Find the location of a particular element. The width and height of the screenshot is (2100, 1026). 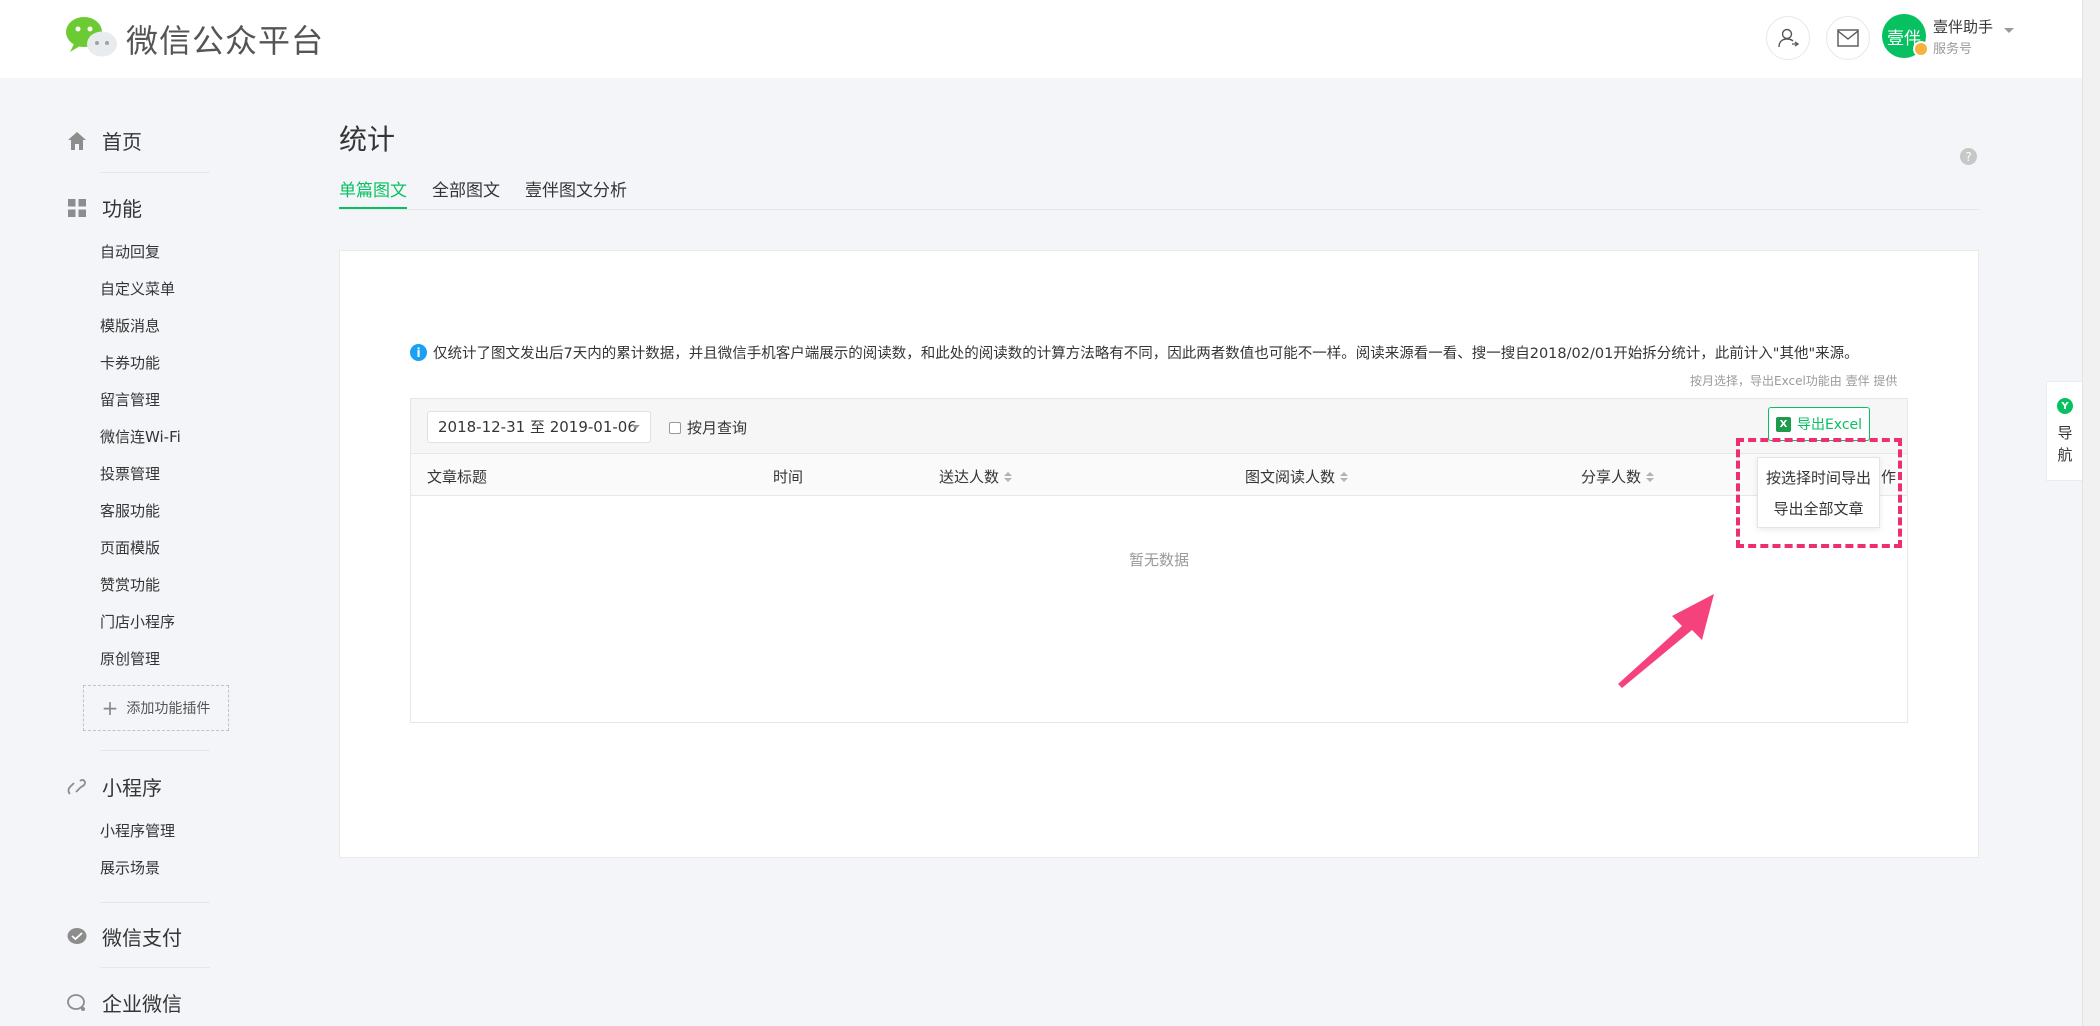

table-header: 文章标题 时间 送达人数 图文阅读人数 分享人数 作 is located at coordinates (1159, 475).